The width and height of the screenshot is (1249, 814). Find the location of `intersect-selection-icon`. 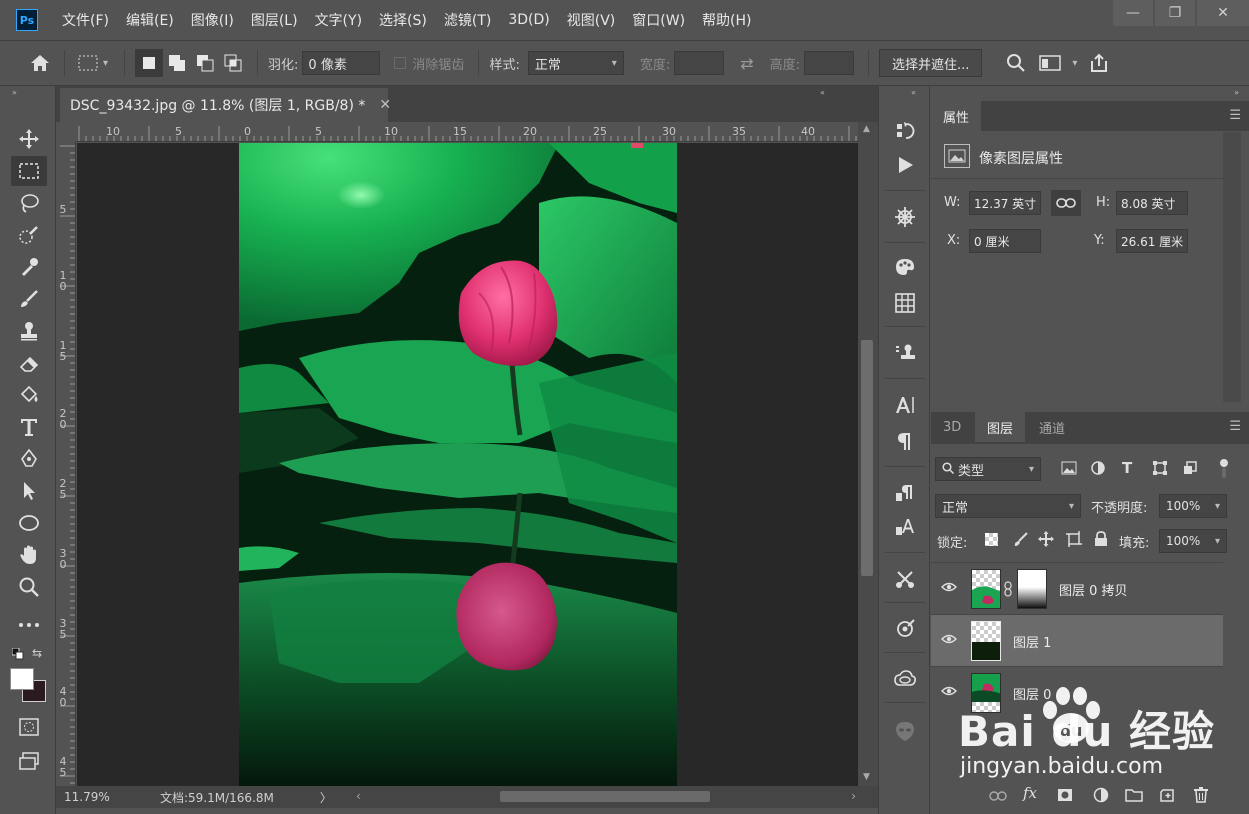

intersect-selection-icon is located at coordinates (233, 63).